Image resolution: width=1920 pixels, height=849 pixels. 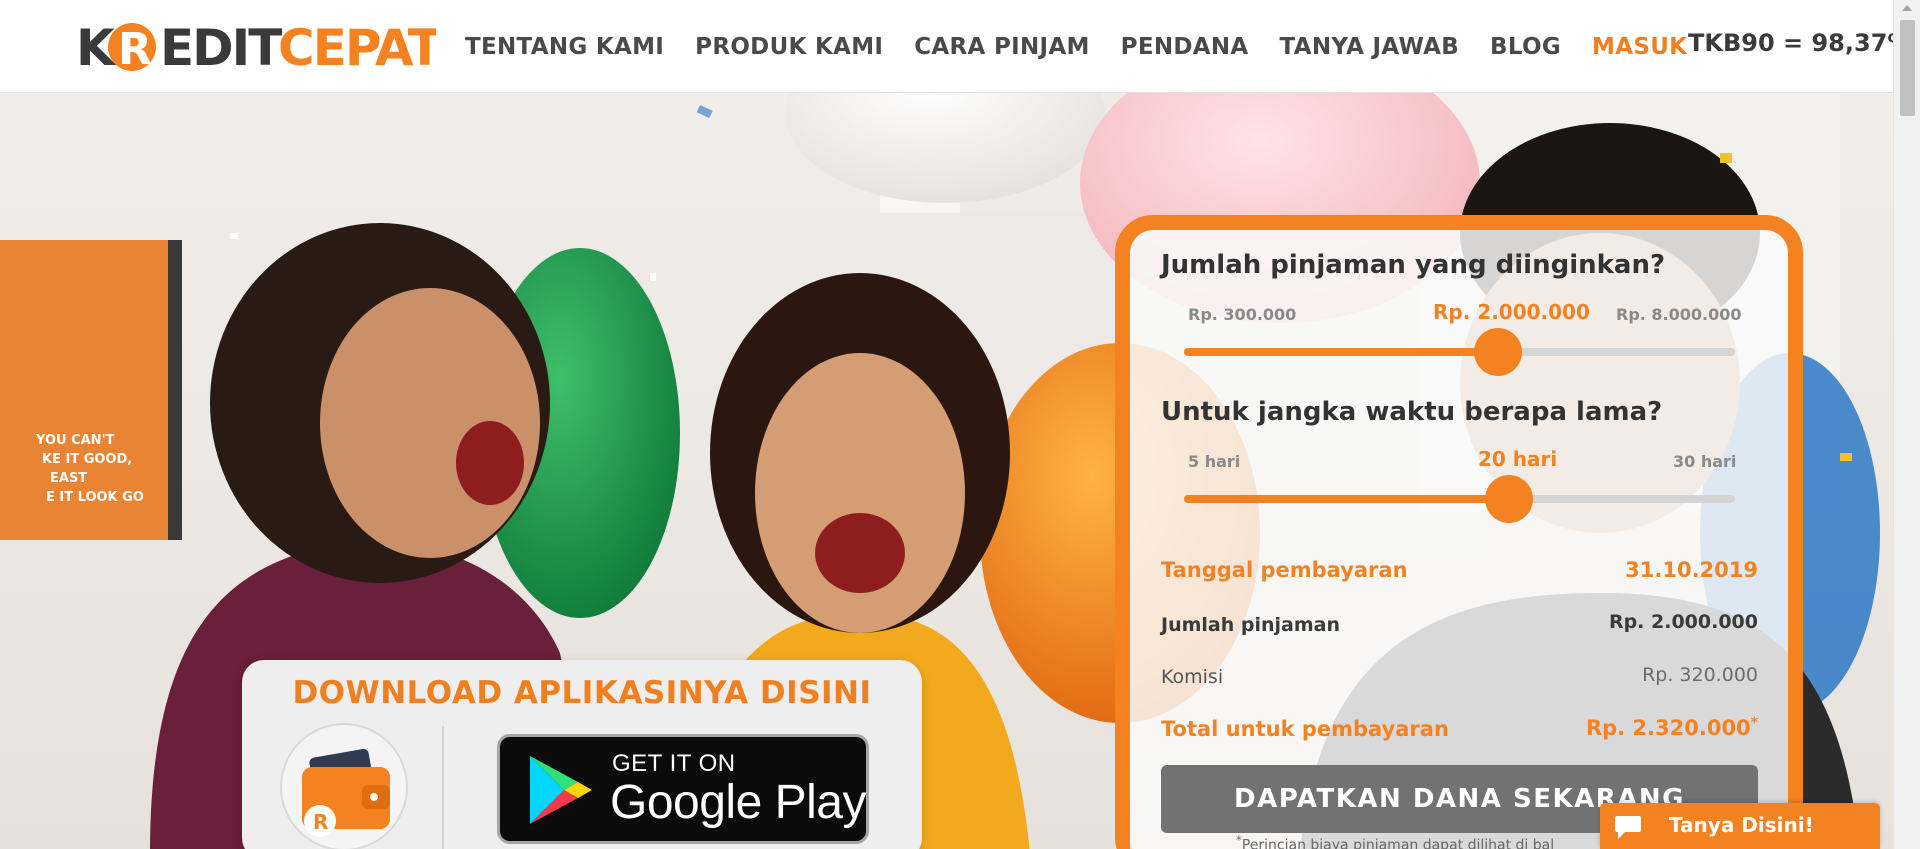 I want to click on amount-slider-fill, so click(x=1341, y=352).